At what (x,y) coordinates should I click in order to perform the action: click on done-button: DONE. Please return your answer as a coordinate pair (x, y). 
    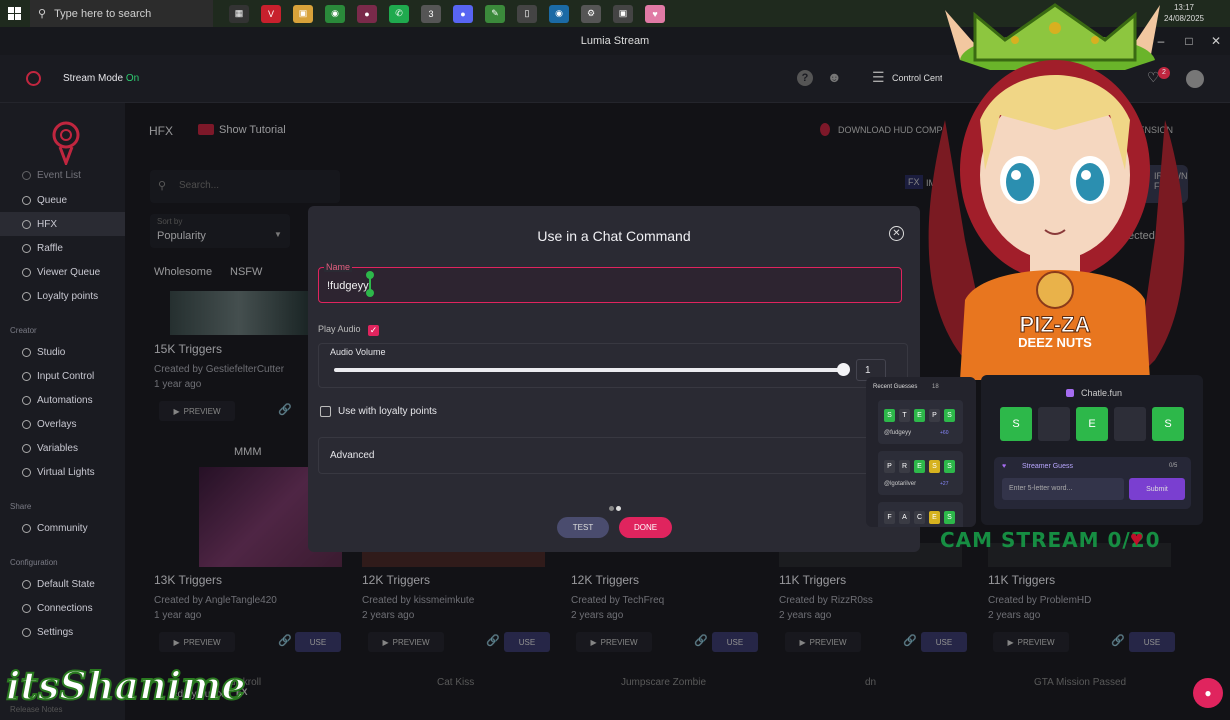
    Looking at the image, I should click on (645, 527).